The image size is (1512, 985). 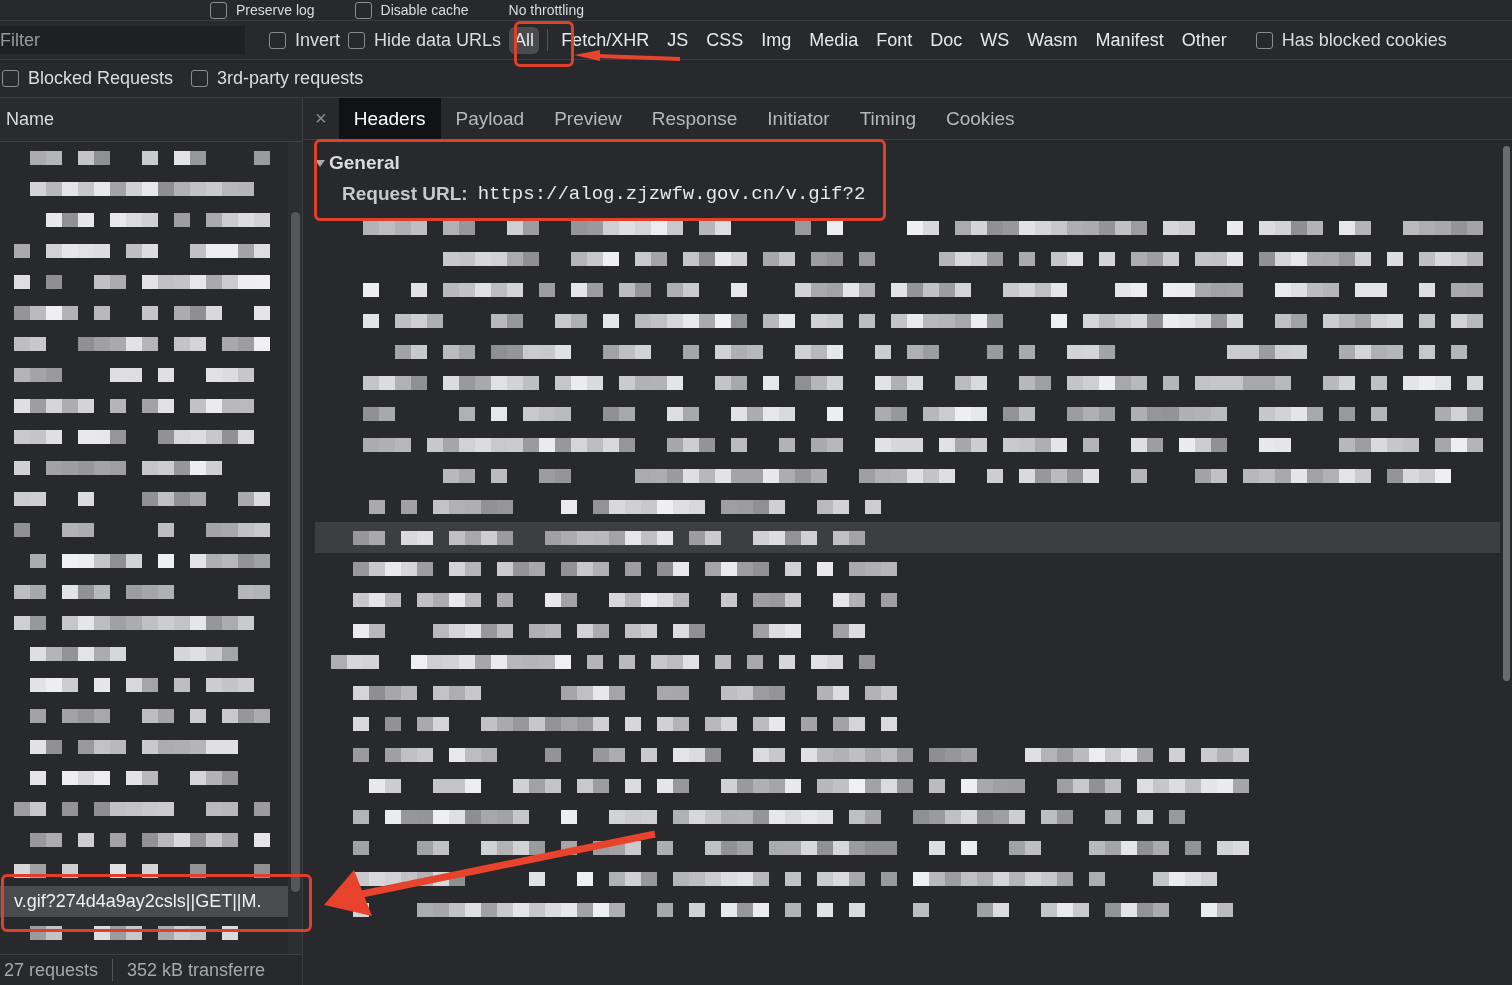 What do you see at coordinates (671, 194) in the screenshot?
I see `header-value: https://alog.zjzwfw.gov.cn/v.gif?2` at bounding box center [671, 194].